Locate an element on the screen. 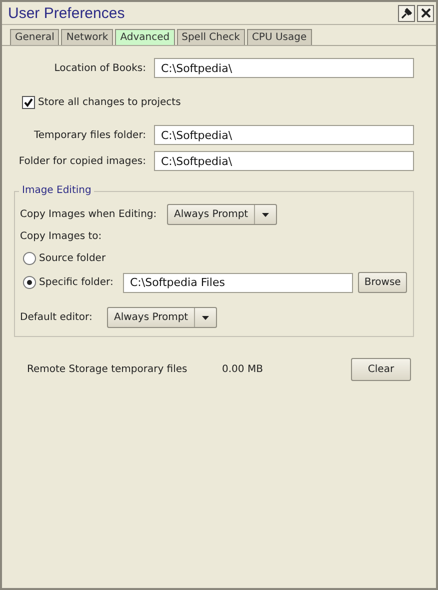 Image resolution: width=438 pixels, height=590 pixels. group-title: Image Editing is located at coordinates (56, 190).